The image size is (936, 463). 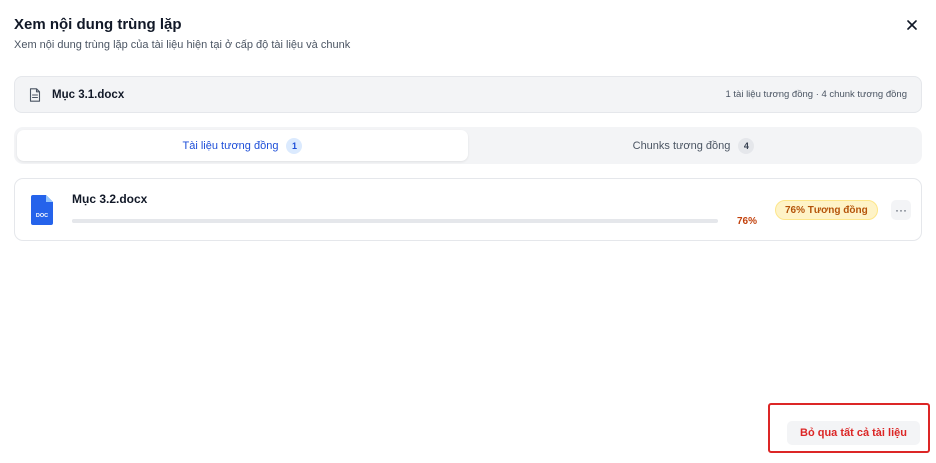 I want to click on document-icon, so click(x=36, y=94).